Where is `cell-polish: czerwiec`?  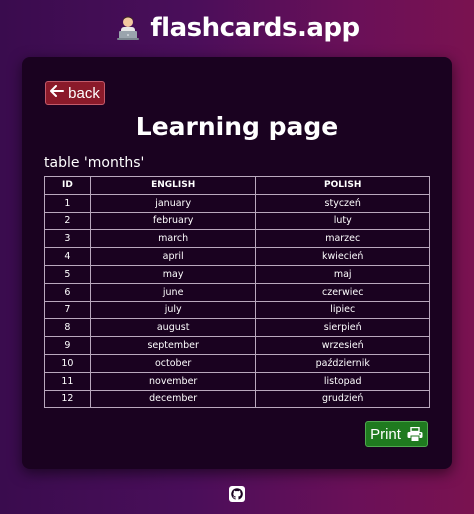
cell-polish: czerwiec is located at coordinates (342, 292).